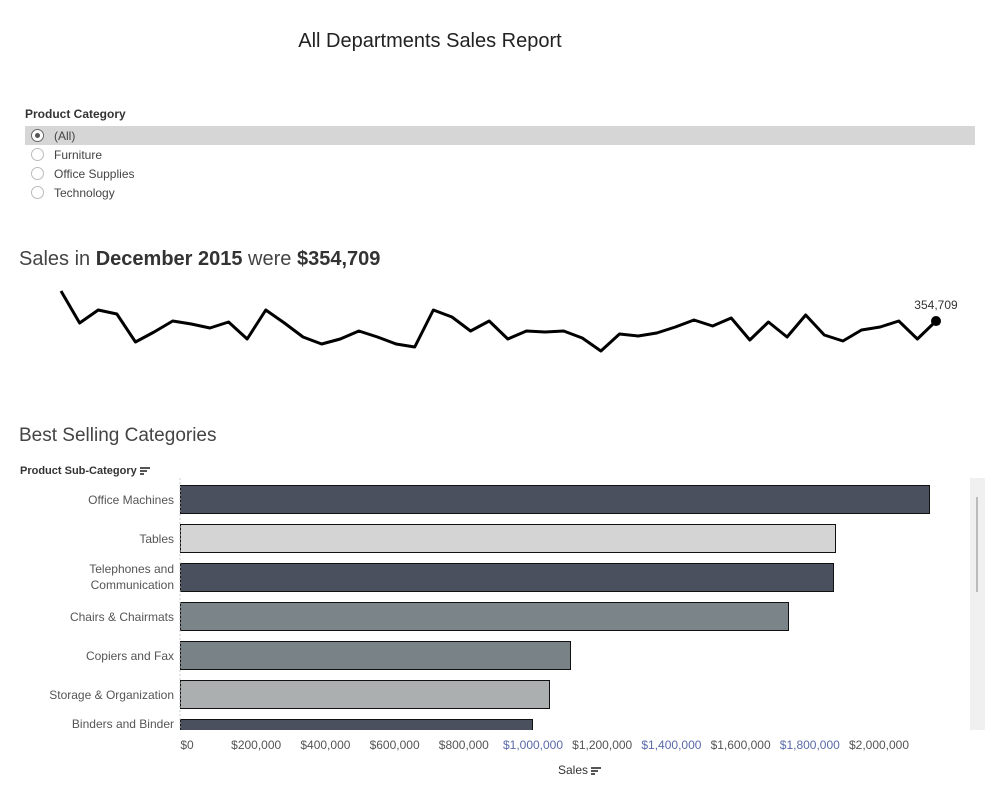  Describe the element at coordinates (671, 745) in the screenshot. I see `x-tick-label: $1,400,000` at that location.